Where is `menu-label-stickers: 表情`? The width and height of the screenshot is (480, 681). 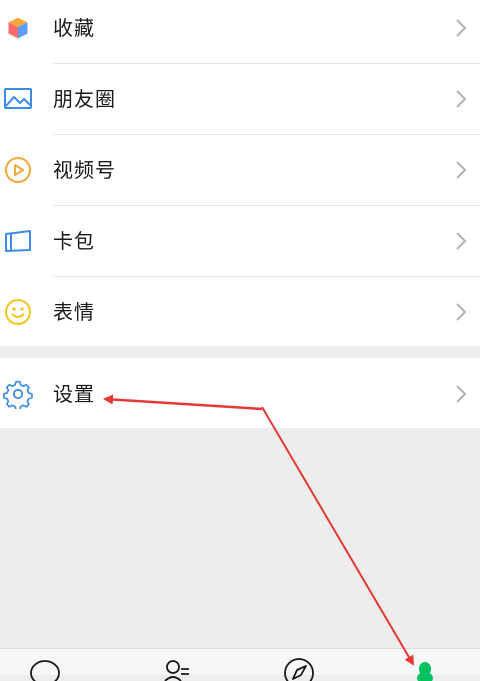
menu-label-stickers: 表情 is located at coordinates (74, 312).